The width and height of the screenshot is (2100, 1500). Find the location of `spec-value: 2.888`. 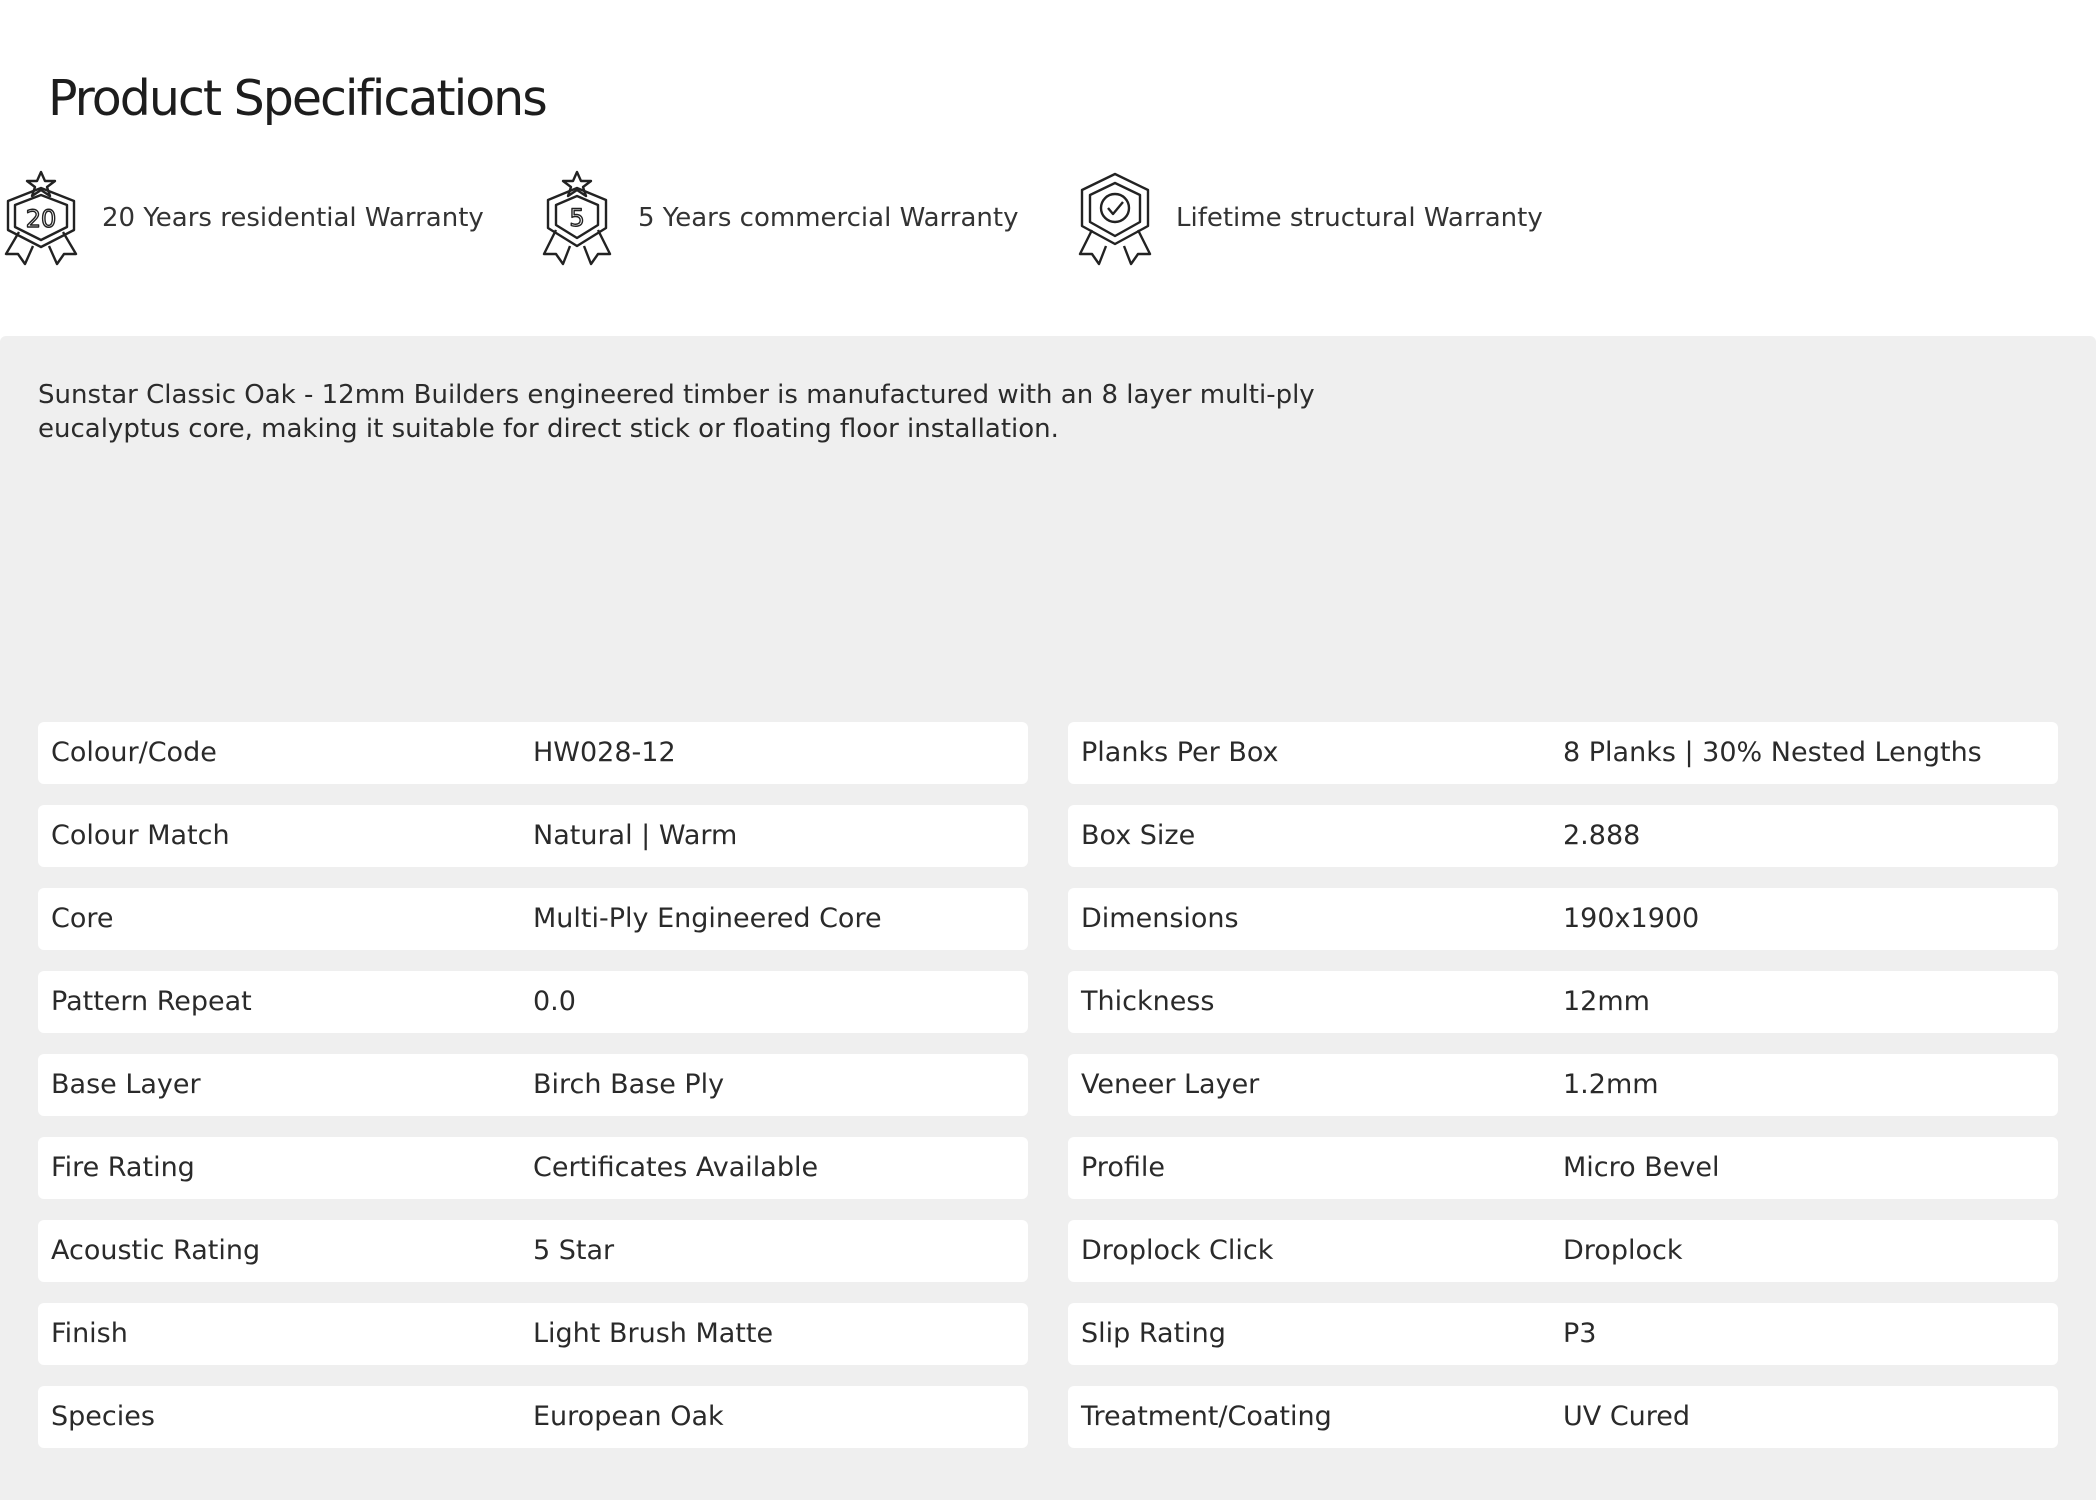

spec-value: 2.888 is located at coordinates (1602, 835).